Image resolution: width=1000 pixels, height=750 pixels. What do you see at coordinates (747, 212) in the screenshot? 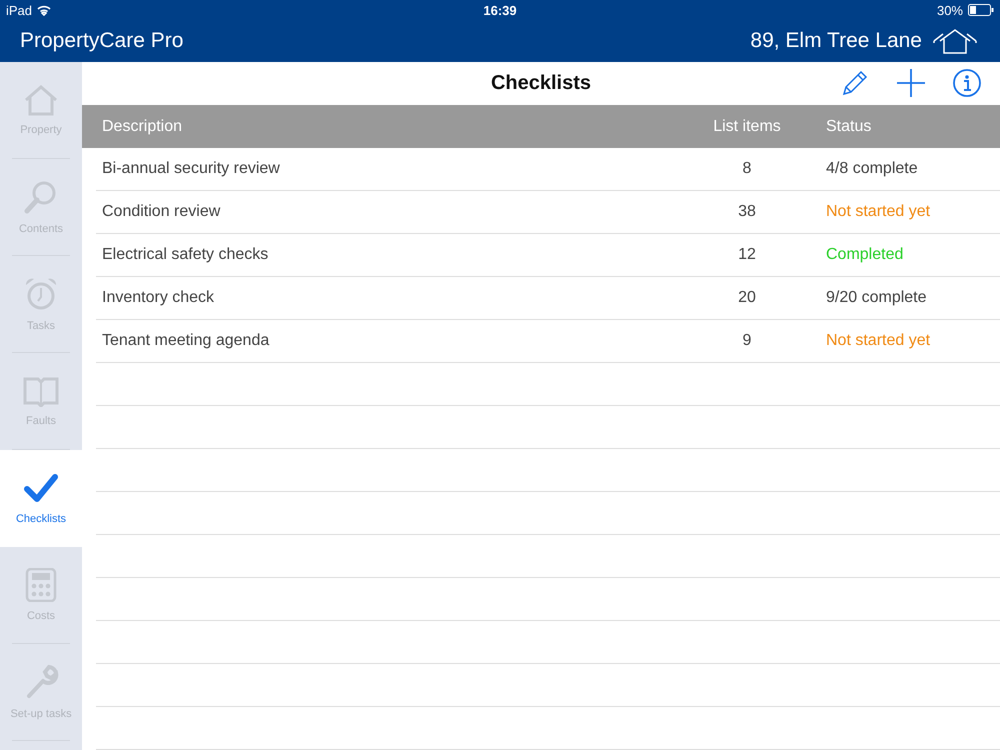
I see `table-cell-text: 38` at bounding box center [747, 212].